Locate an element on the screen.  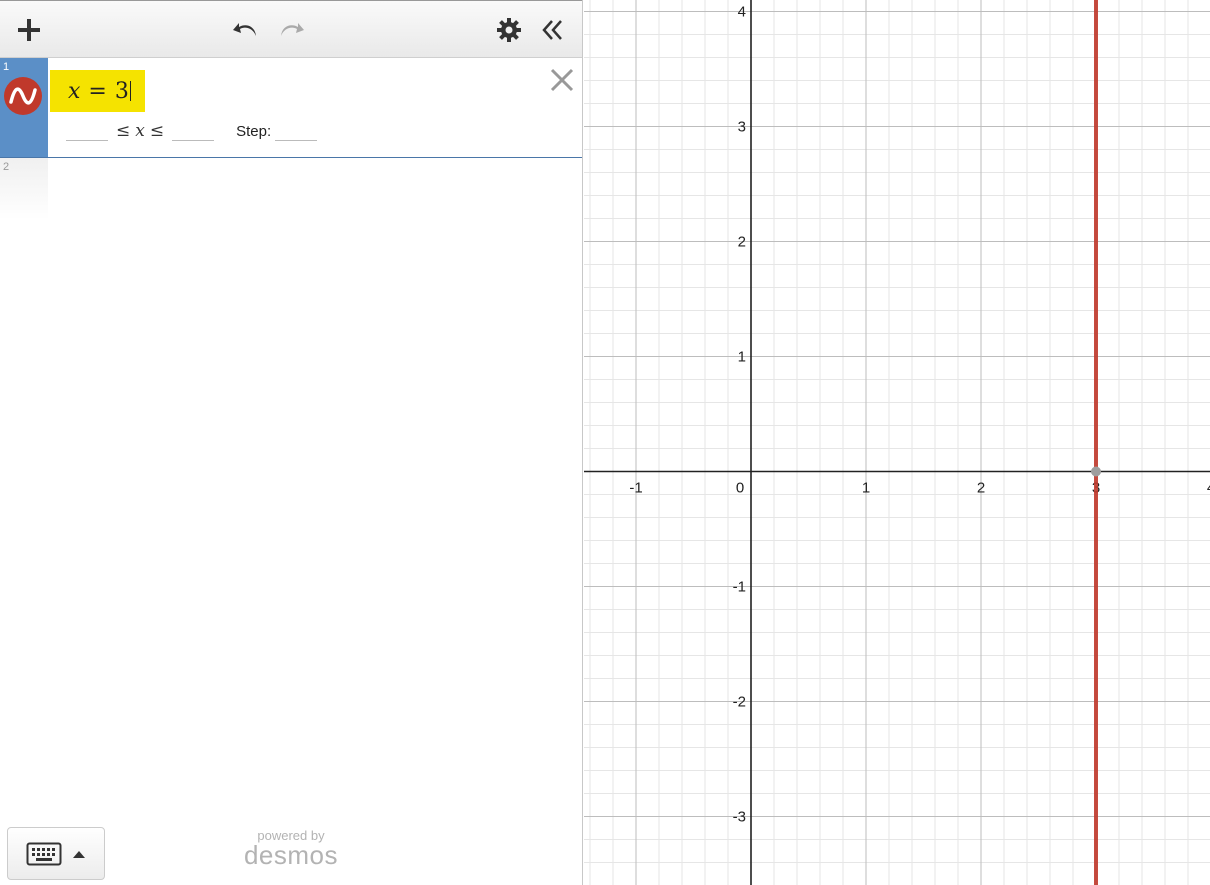
collapse-icon is located at coordinates (552, 30).